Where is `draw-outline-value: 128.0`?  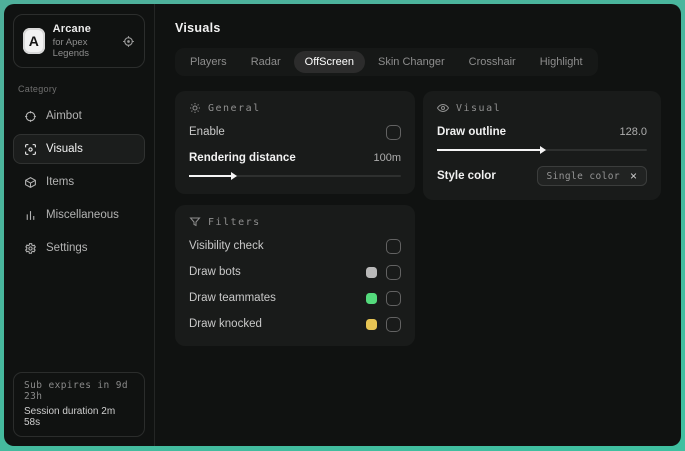
draw-outline-value: 128.0 is located at coordinates (633, 132).